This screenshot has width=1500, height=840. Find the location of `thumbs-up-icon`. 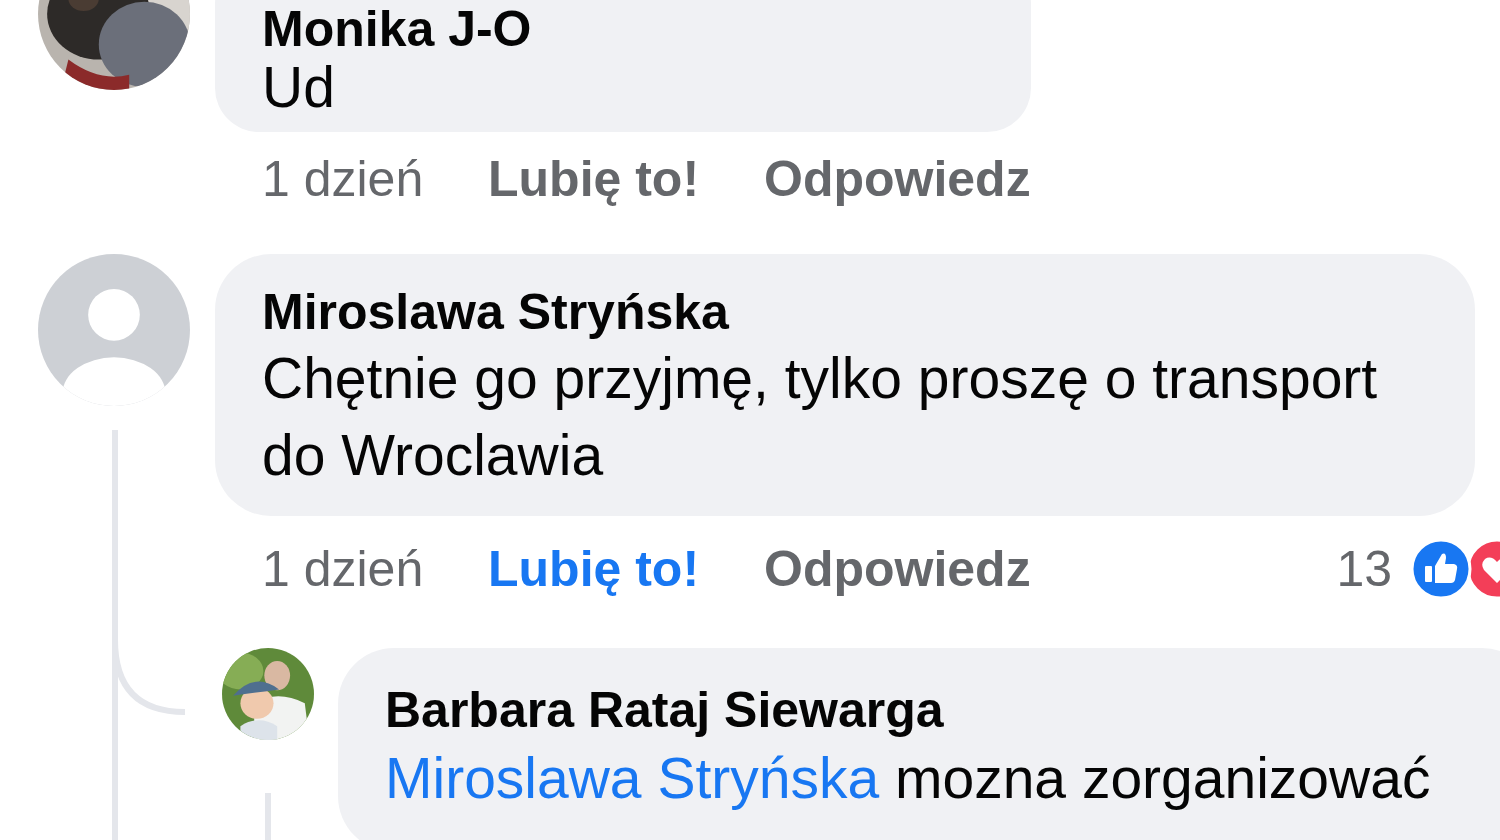

thumbs-up-icon is located at coordinates (1441, 569).